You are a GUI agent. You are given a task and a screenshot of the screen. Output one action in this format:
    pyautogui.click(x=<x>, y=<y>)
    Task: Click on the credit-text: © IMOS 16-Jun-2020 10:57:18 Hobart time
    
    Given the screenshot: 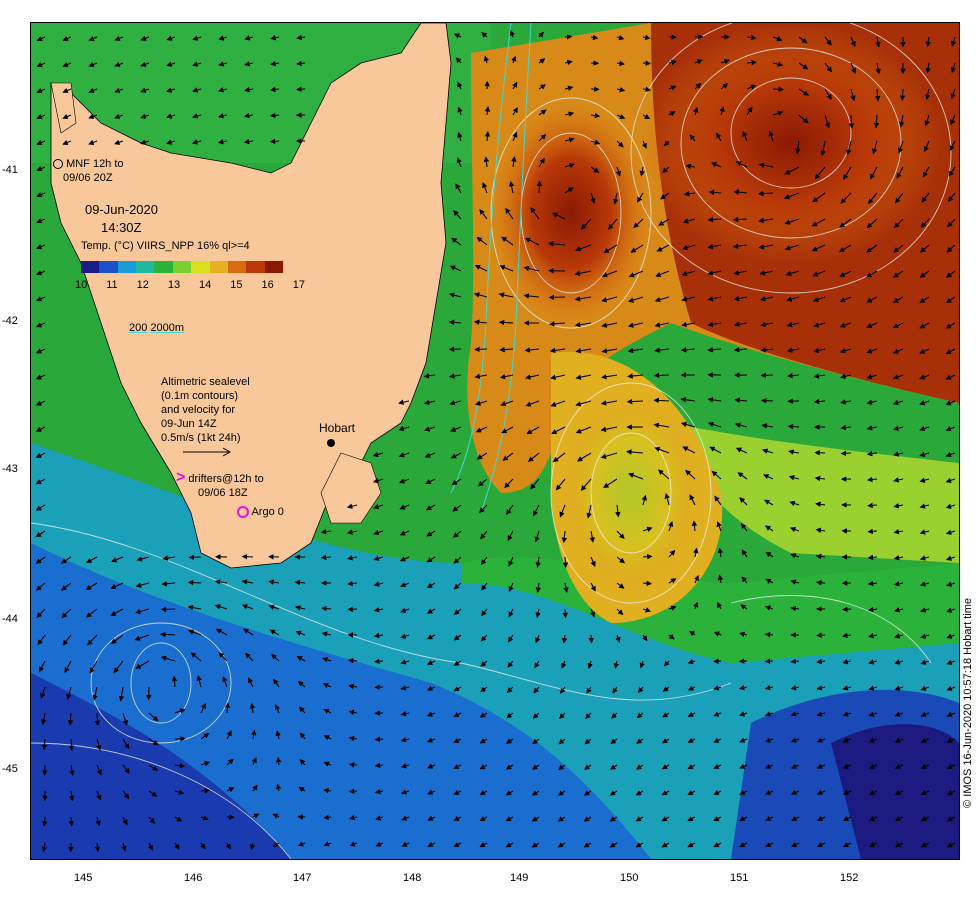 What is the action you would take?
    pyautogui.click(x=968, y=703)
    